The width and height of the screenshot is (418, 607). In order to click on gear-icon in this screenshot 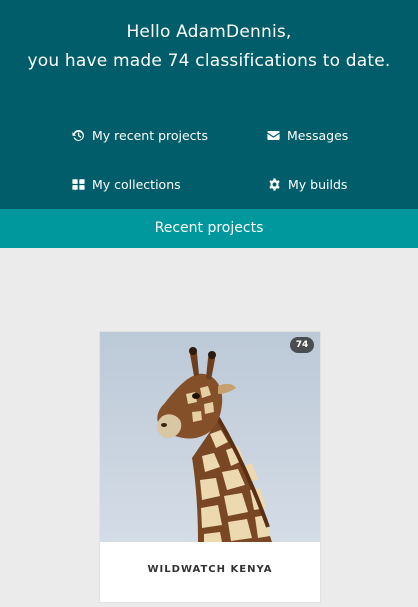, I will do `click(274, 184)`.